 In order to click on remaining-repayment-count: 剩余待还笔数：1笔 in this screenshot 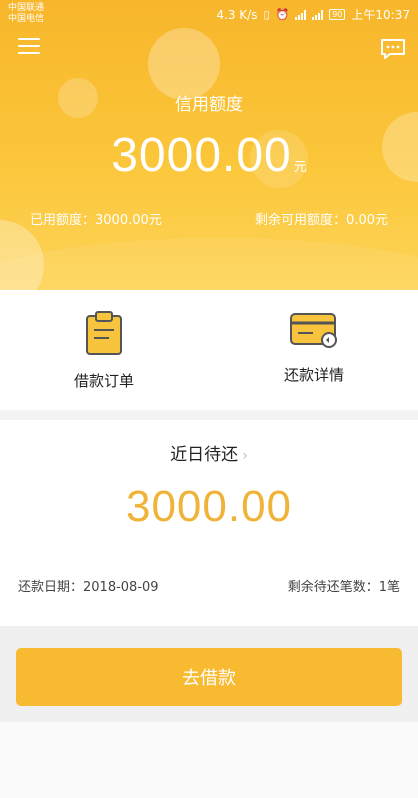, I will do `click(343, 587)`.